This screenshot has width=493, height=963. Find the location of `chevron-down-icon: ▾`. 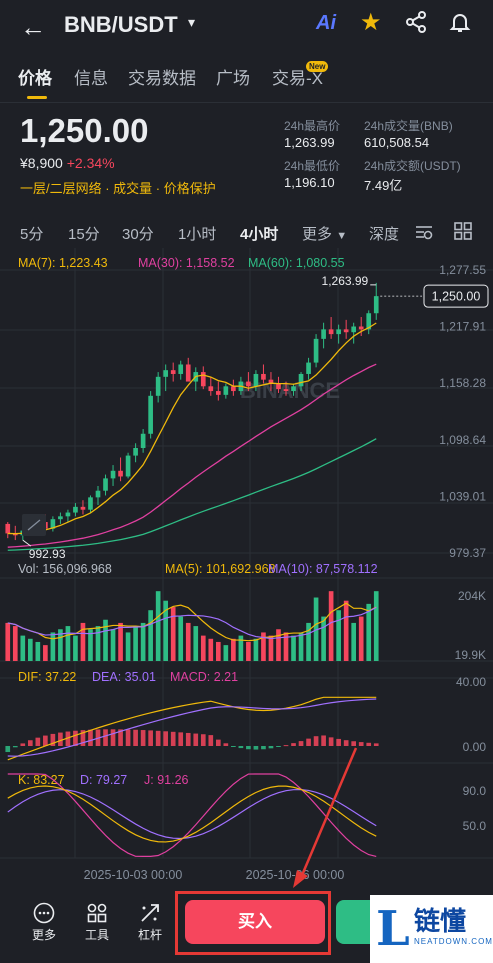

chevron-down-icon: ▾ is located at coordinates (191, 22).